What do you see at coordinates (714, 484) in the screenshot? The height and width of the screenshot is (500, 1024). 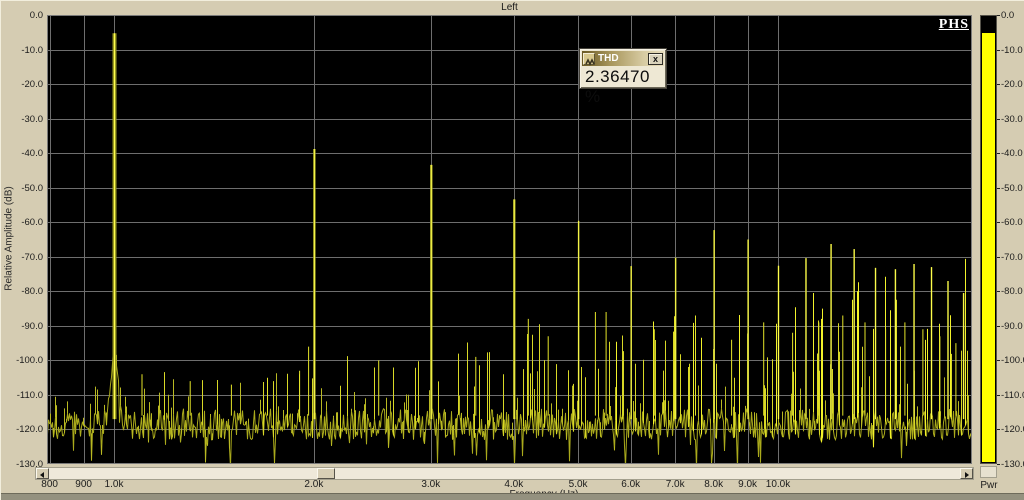 I see `x-tick-label: 8.0k` at bounding box center [714, 484].